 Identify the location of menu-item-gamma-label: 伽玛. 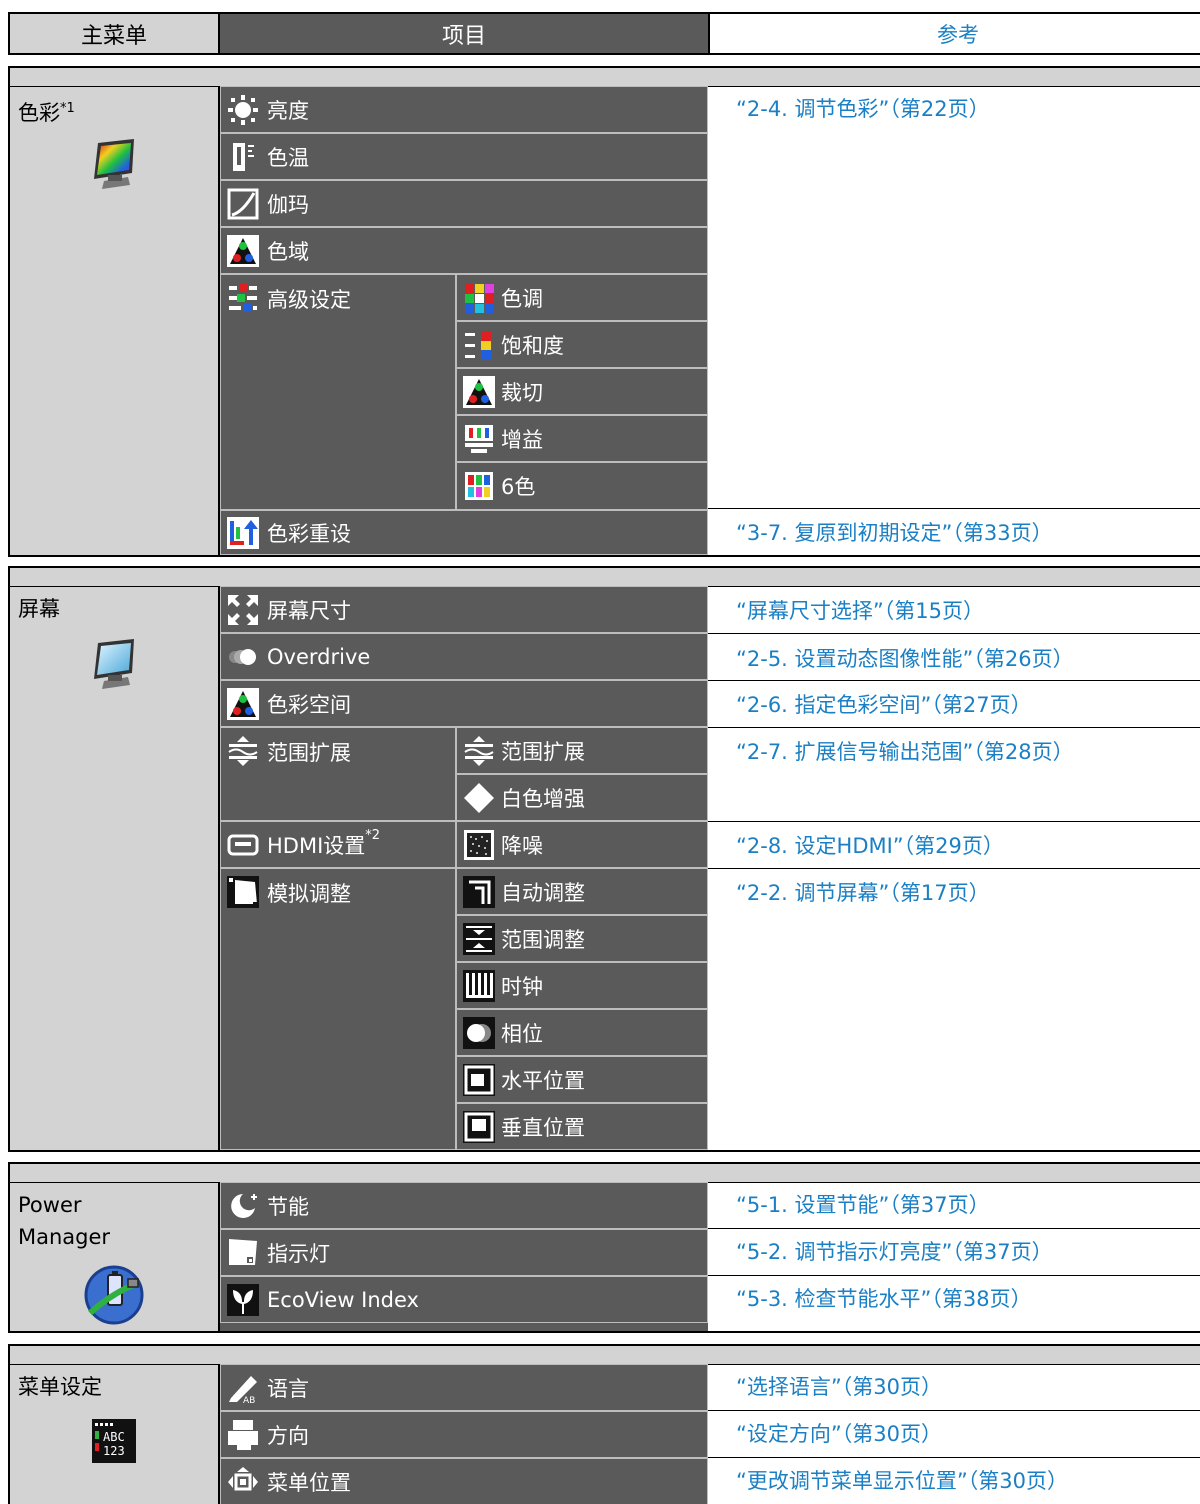
(288, 204).